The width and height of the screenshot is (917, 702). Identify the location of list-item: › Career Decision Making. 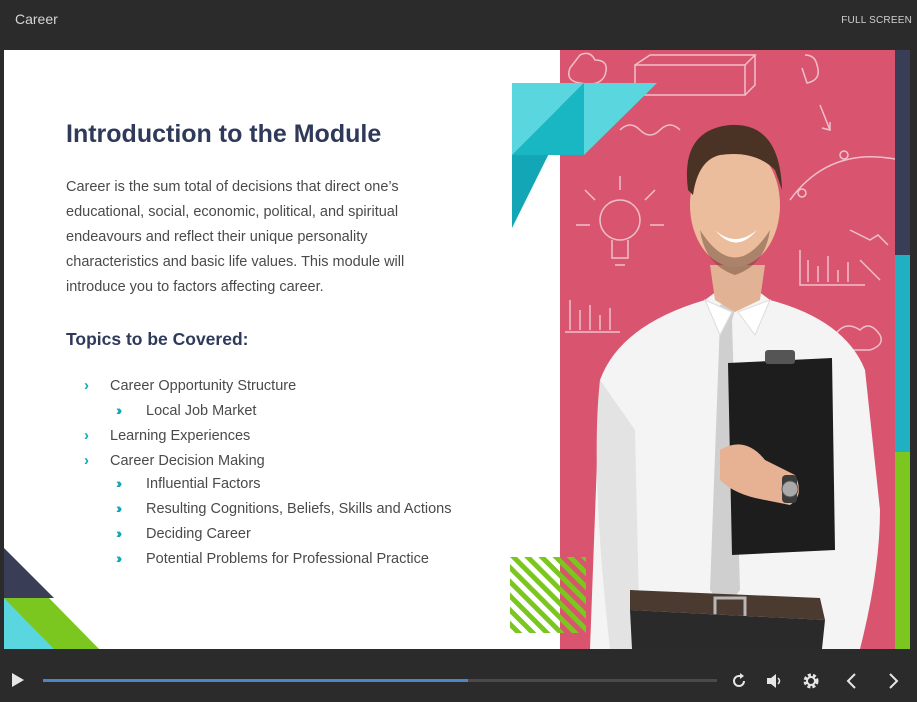
(174, 460).